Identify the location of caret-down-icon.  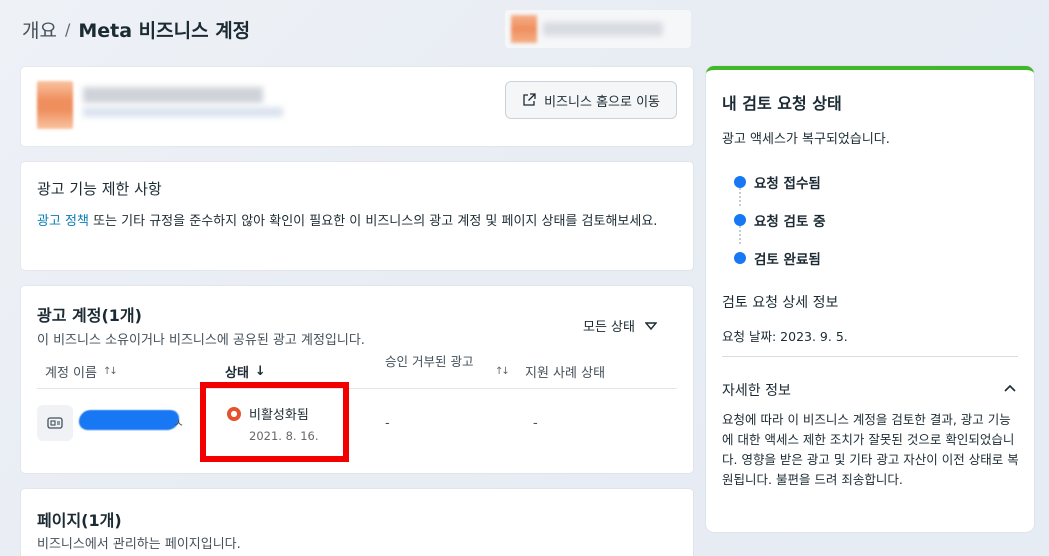
(650, 325).